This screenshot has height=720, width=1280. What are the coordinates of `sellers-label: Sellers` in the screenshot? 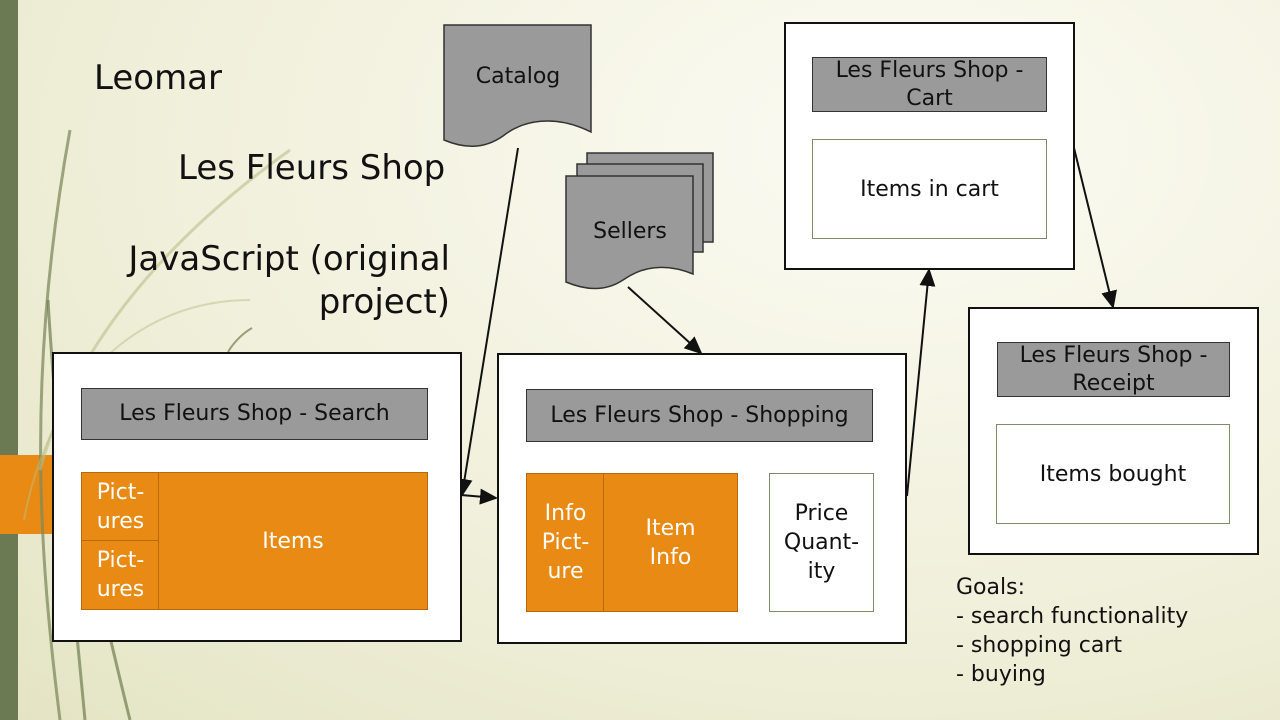 It's located at (630, 231).